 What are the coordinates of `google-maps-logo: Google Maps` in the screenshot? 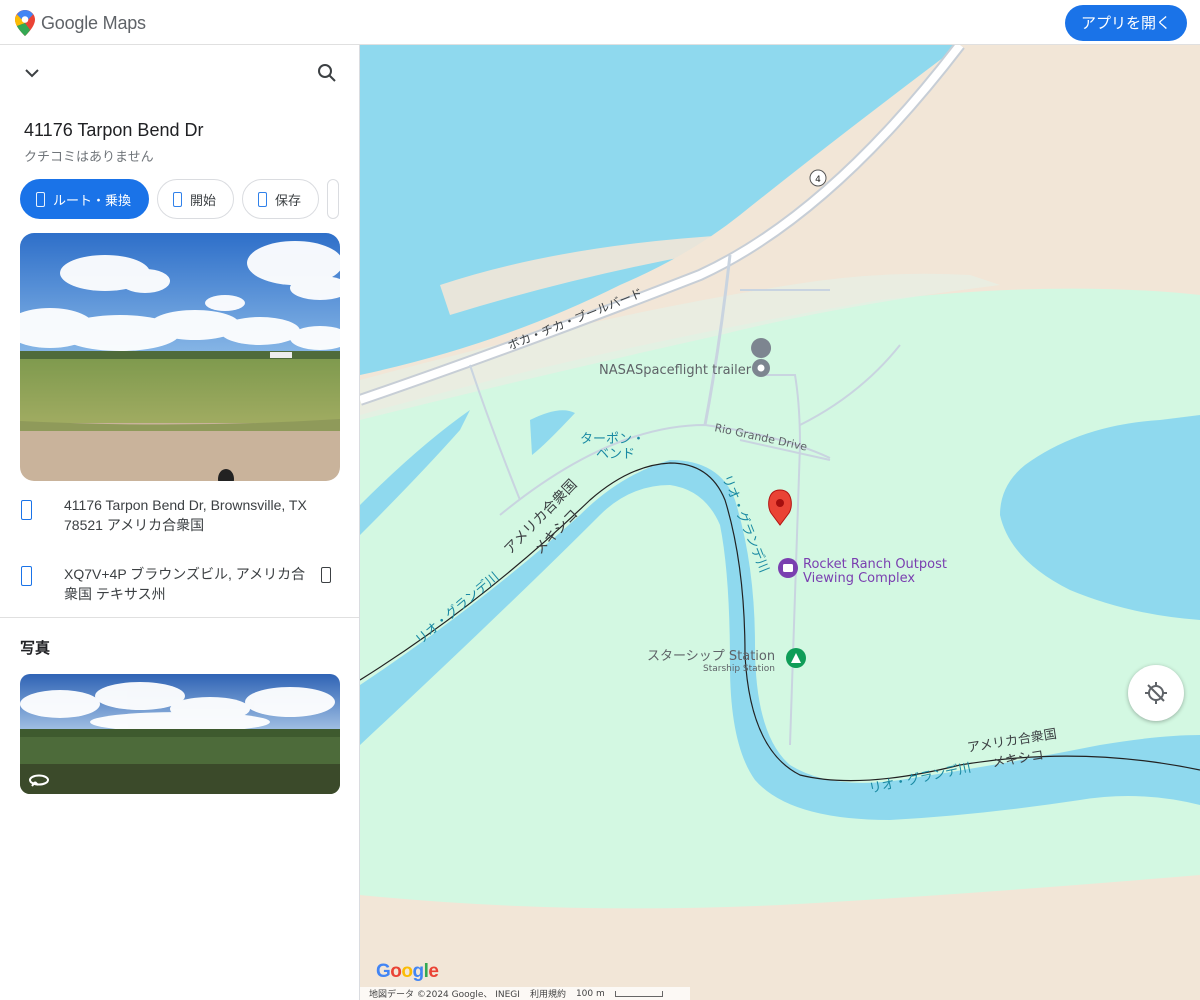 It's located at (80, 23).